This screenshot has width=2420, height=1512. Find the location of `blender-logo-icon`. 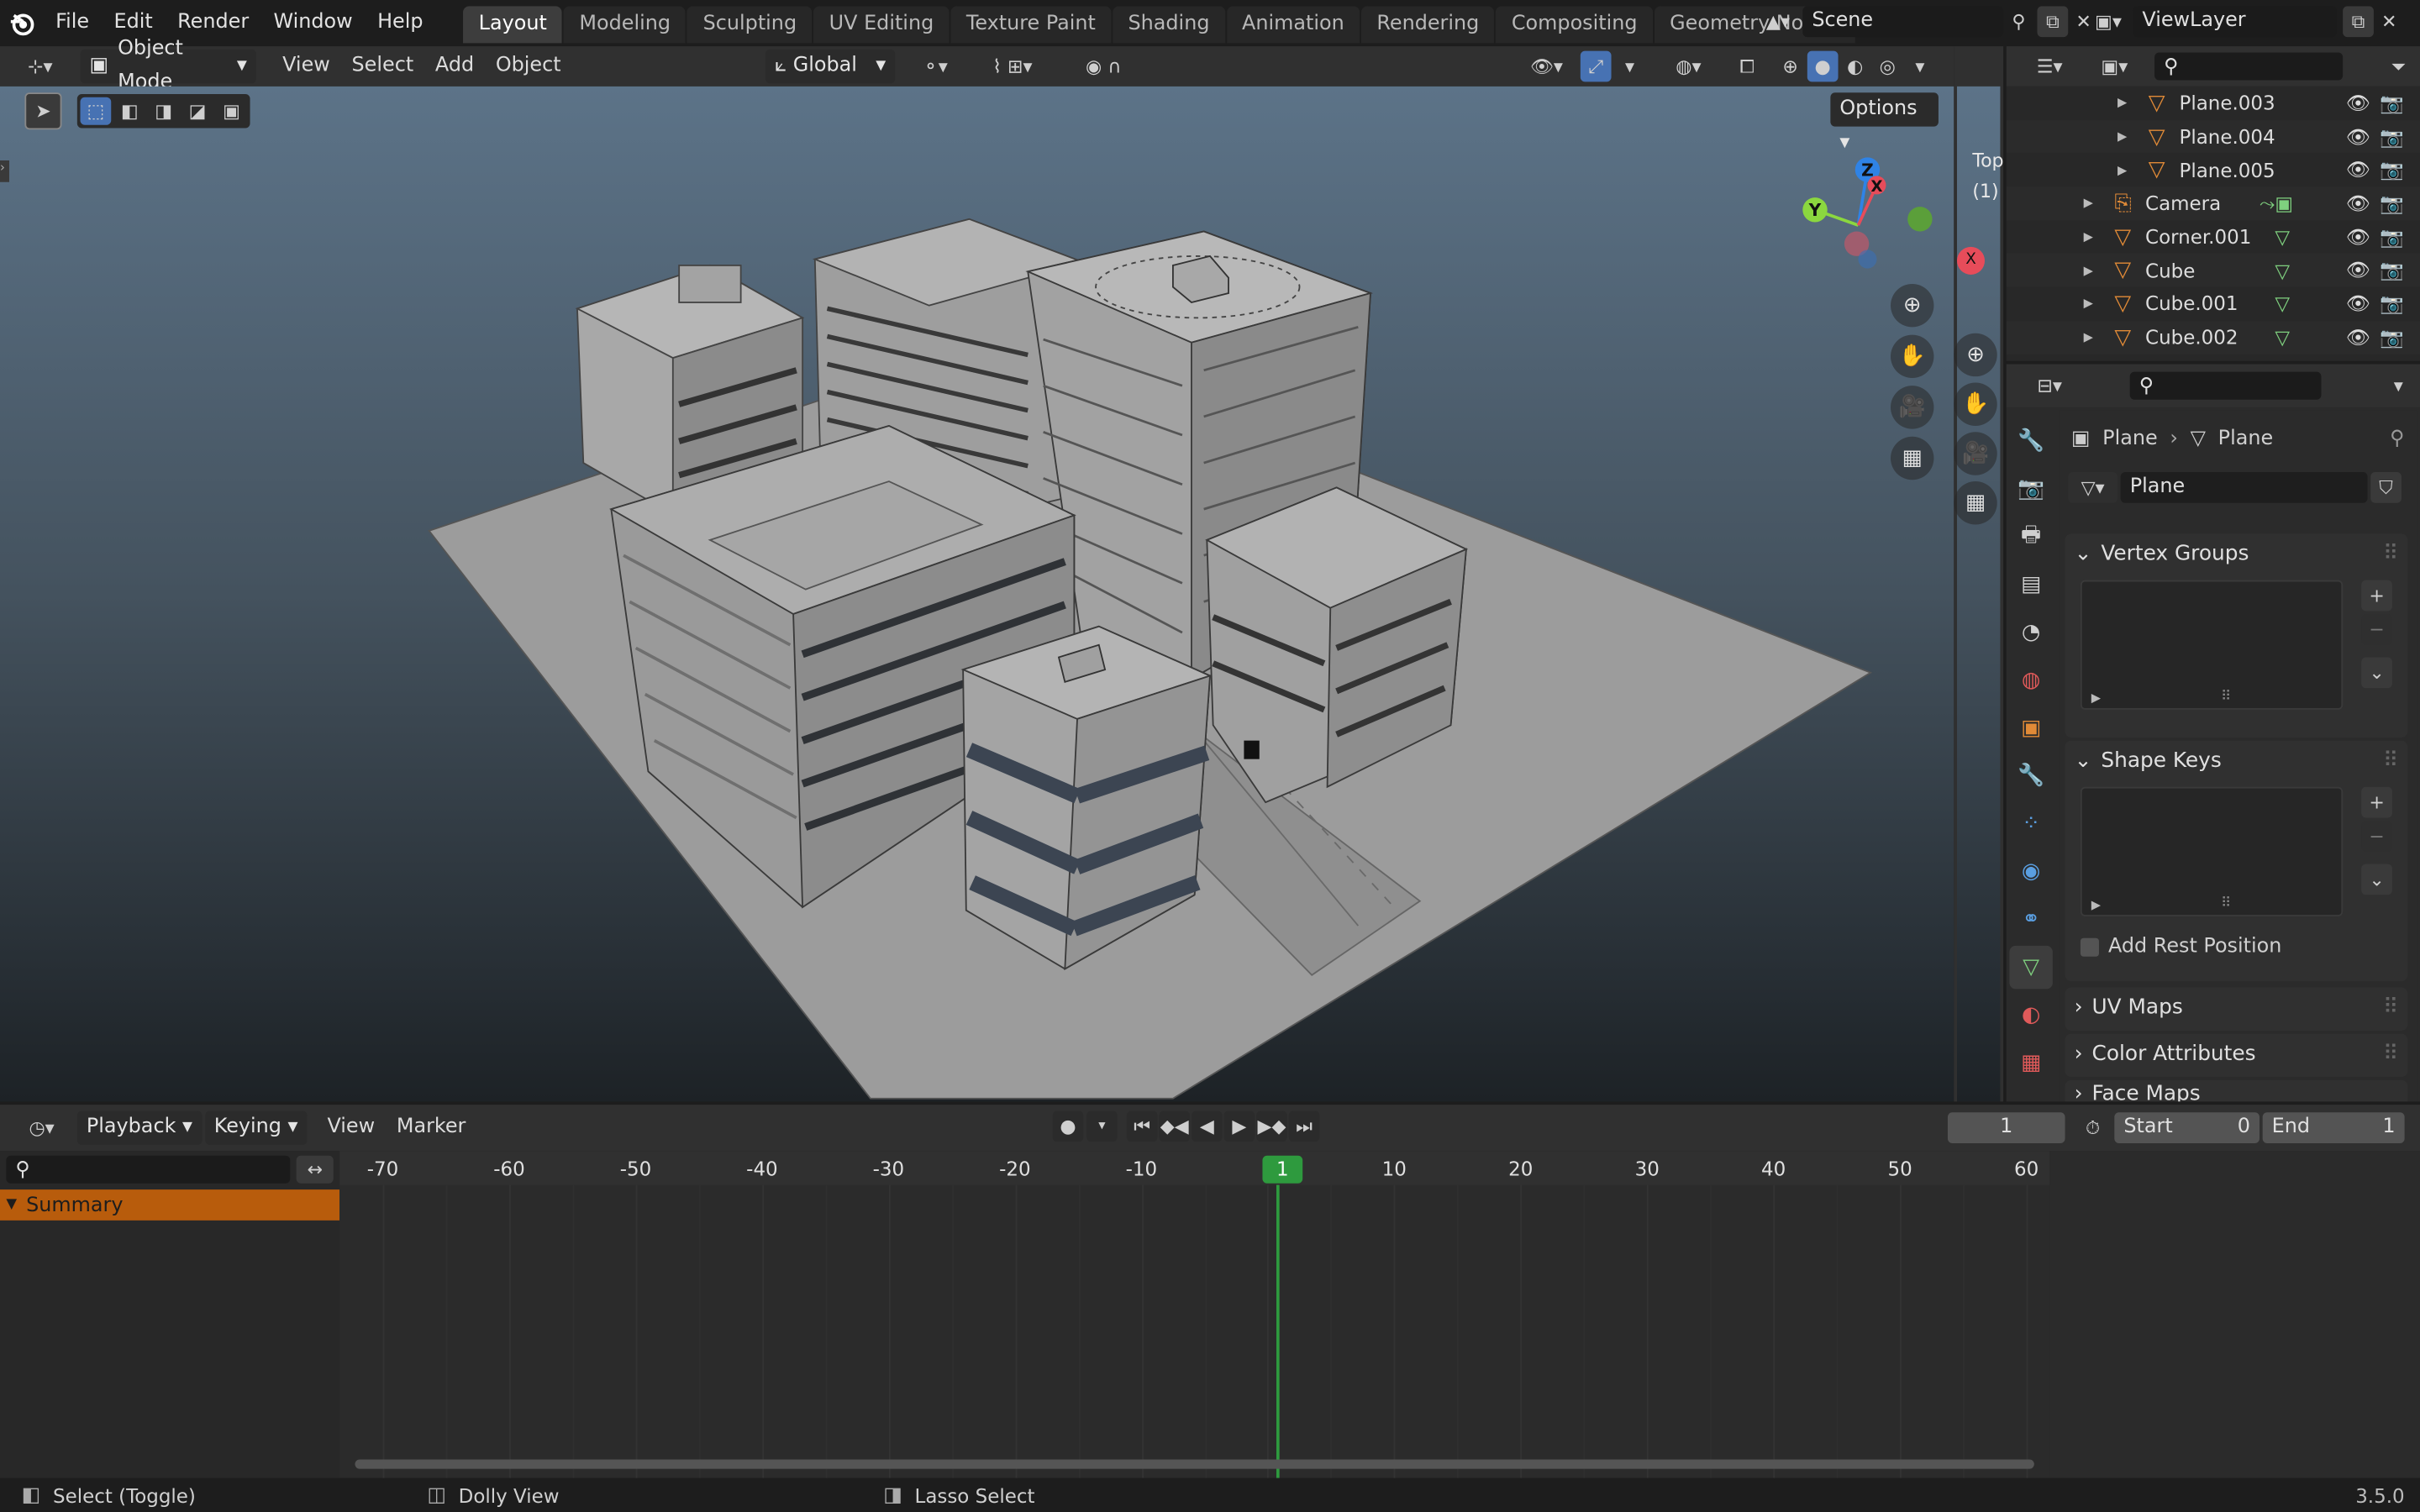

blender-logo-icon is located at coordinates (22, 23).